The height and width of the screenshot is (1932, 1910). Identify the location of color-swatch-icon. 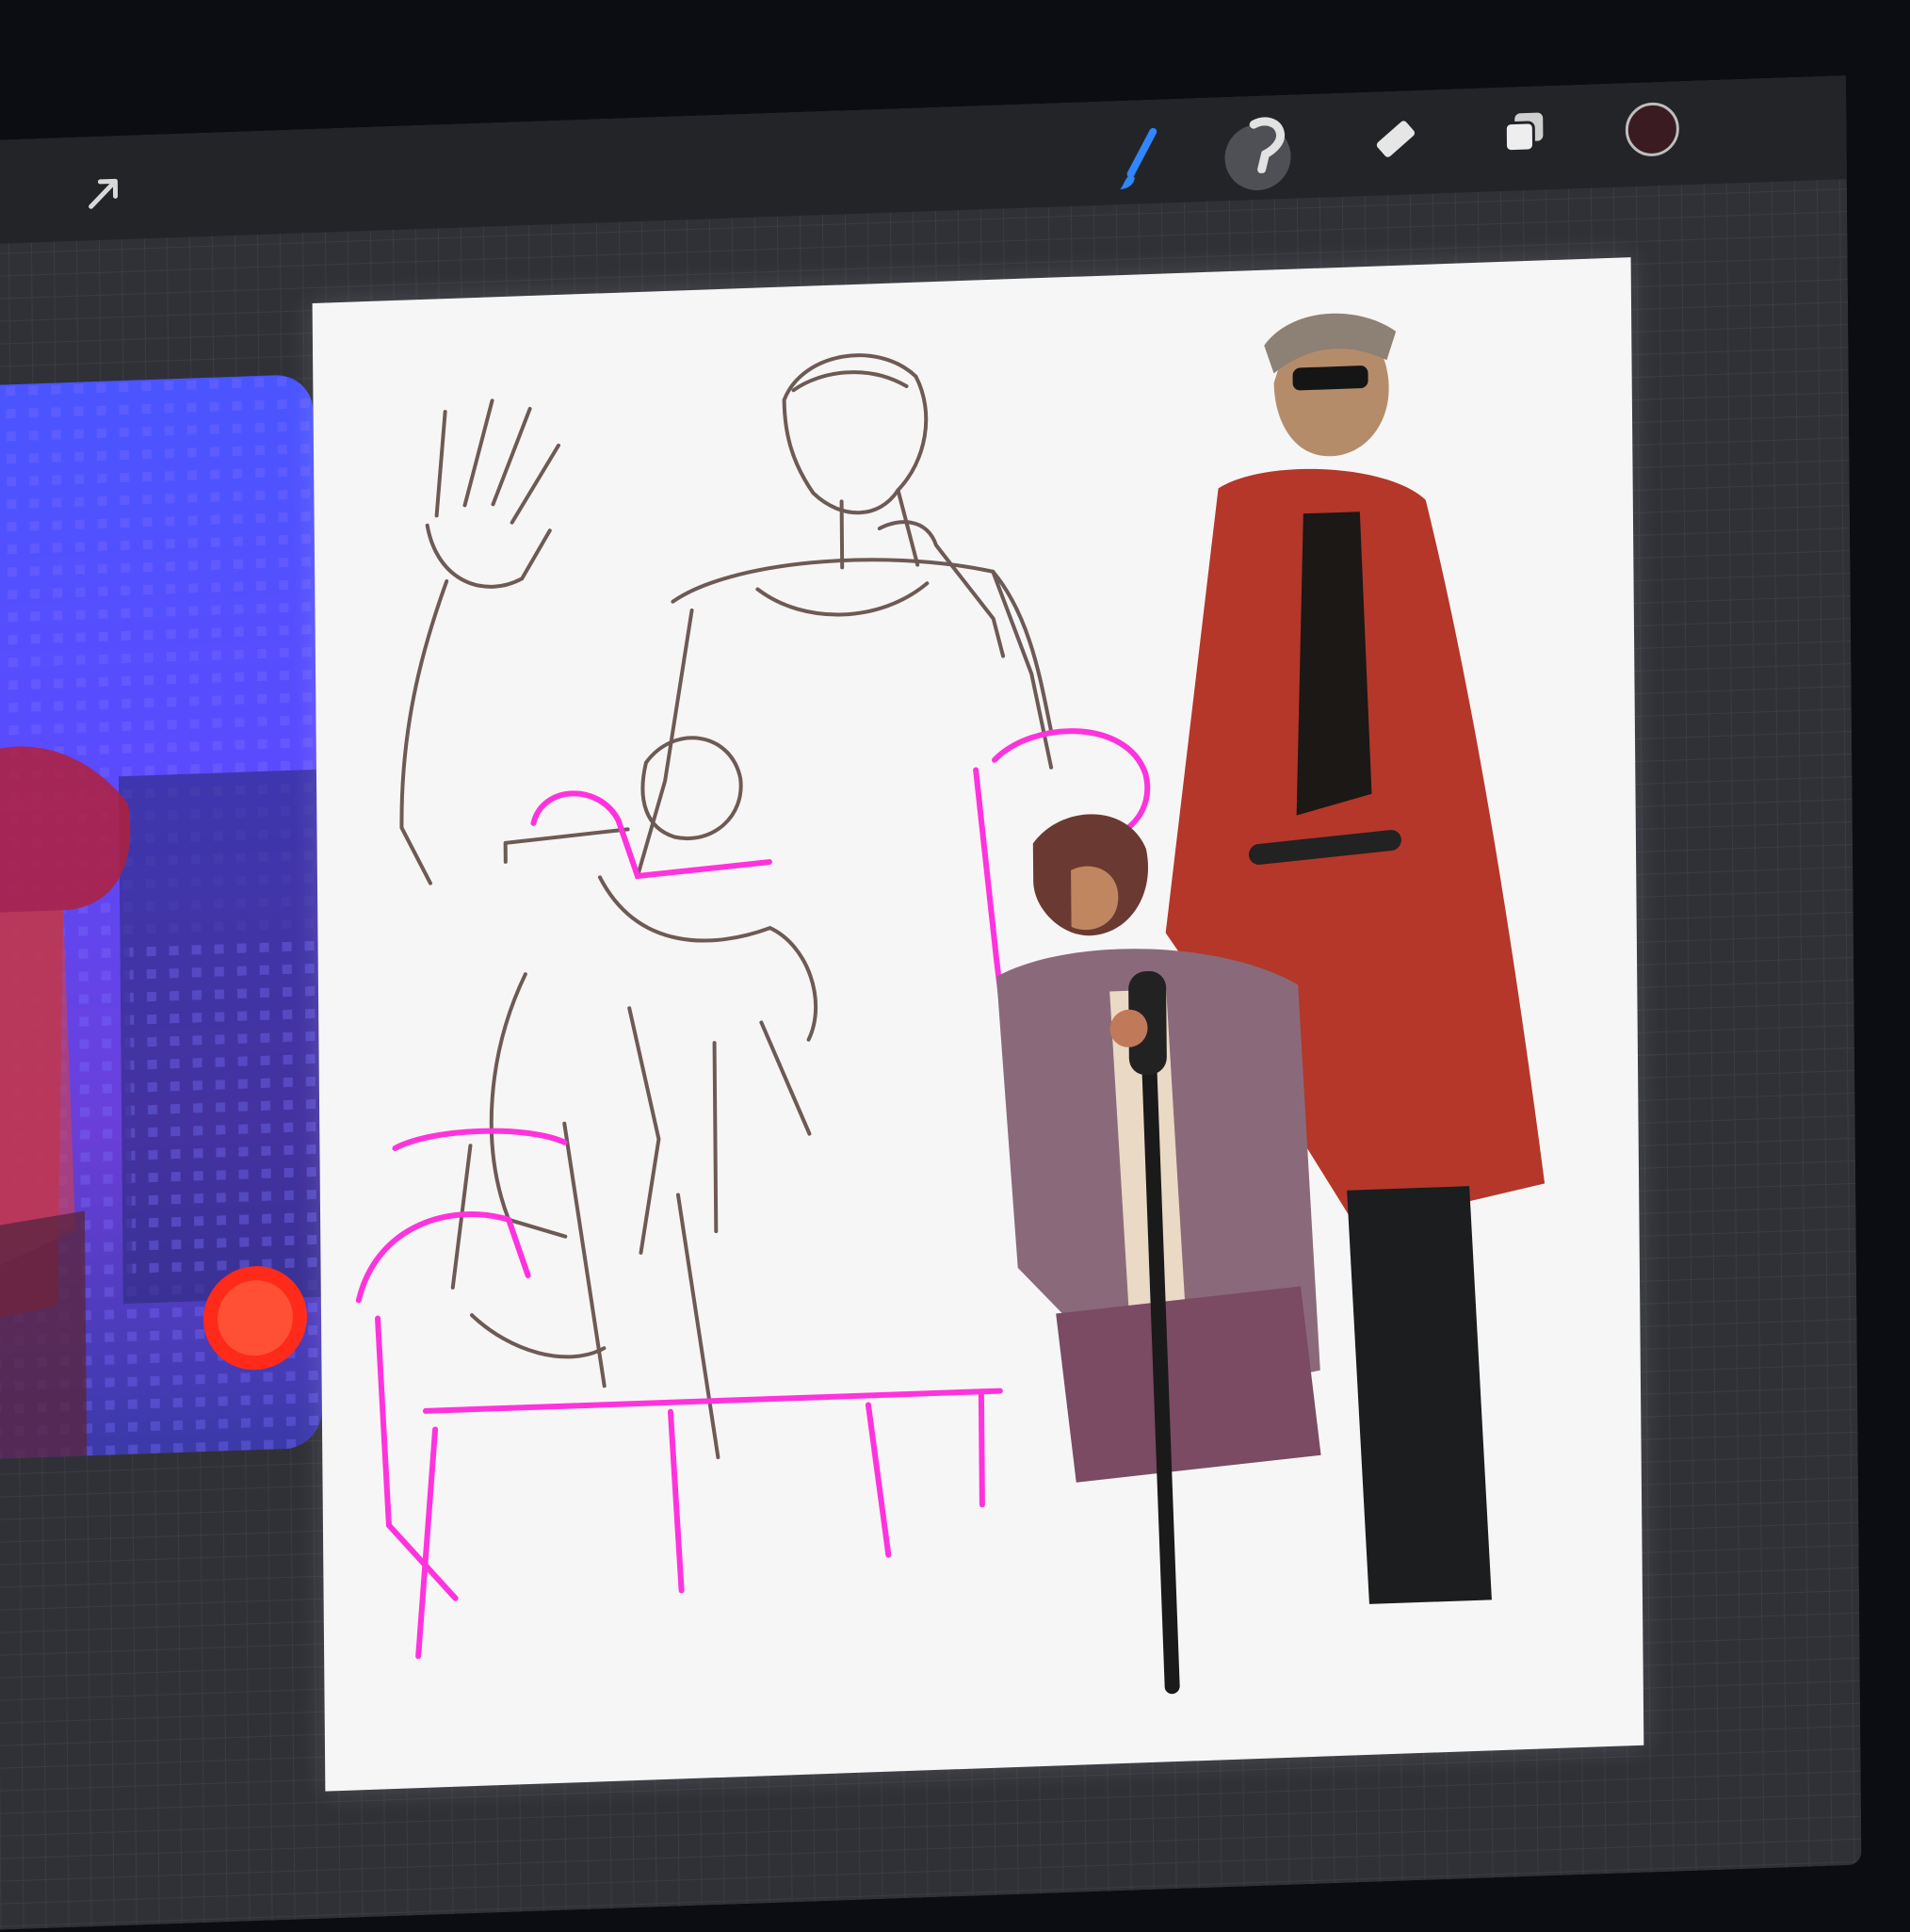
(1652, 129).